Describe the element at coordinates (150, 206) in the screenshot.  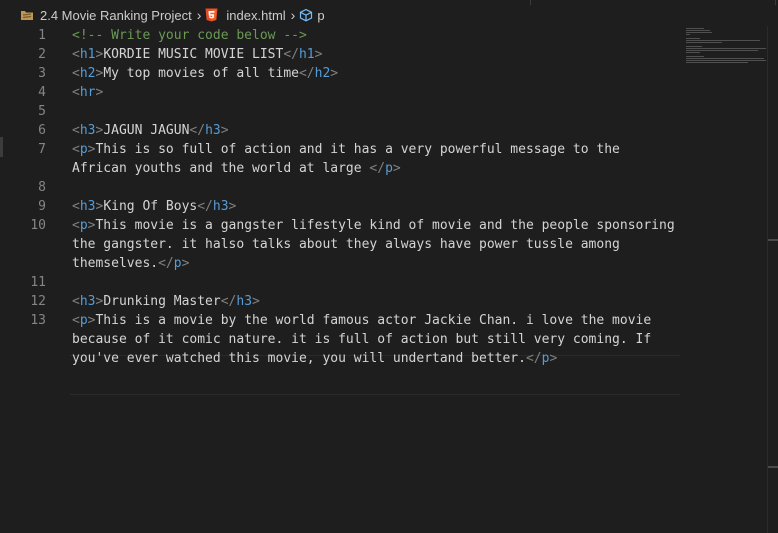
I see `heading-text: King Of Boys` at that location.